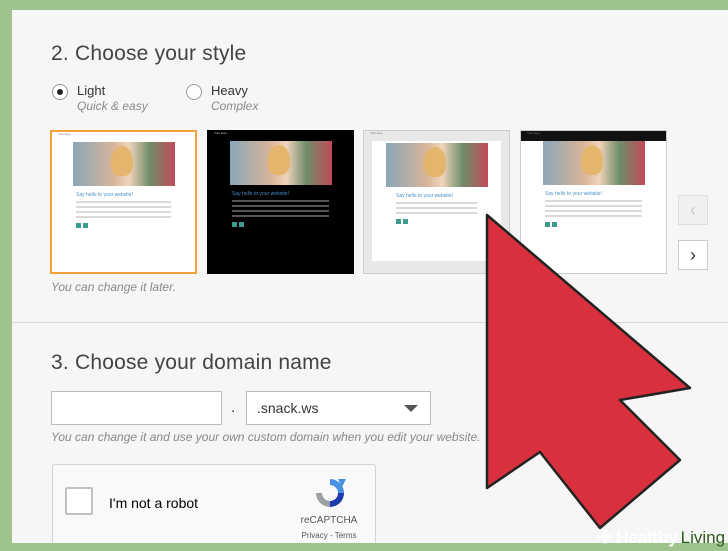 This screenshot has height=551, width=728. What do you see at coordinates (370, 322) in the screenshot?
I see `section-divider` at bounding box center [370, 322].